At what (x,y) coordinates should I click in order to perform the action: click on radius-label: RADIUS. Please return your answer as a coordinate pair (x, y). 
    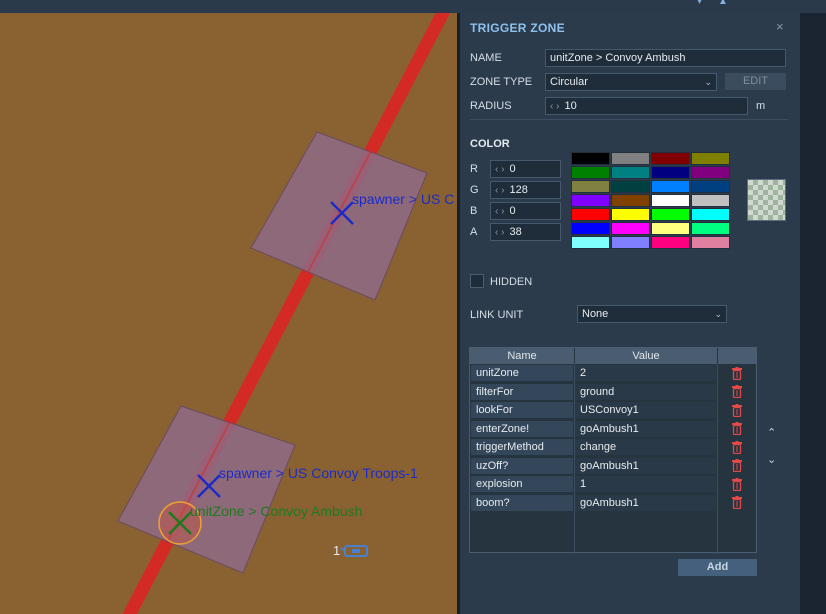
    Looking at the image, I should click on (491, 106).